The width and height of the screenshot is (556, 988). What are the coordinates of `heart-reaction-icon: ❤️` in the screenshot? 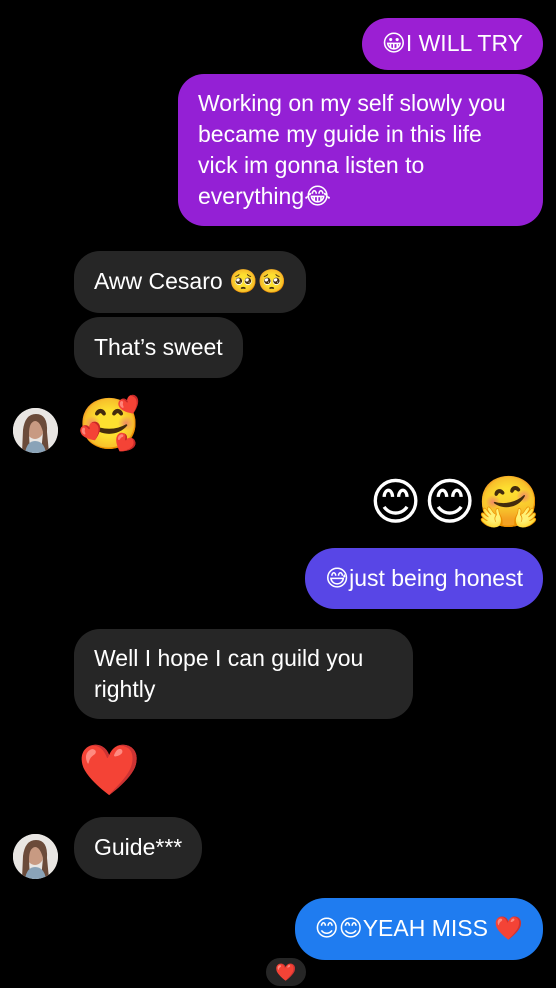 It's located at (286, 973).